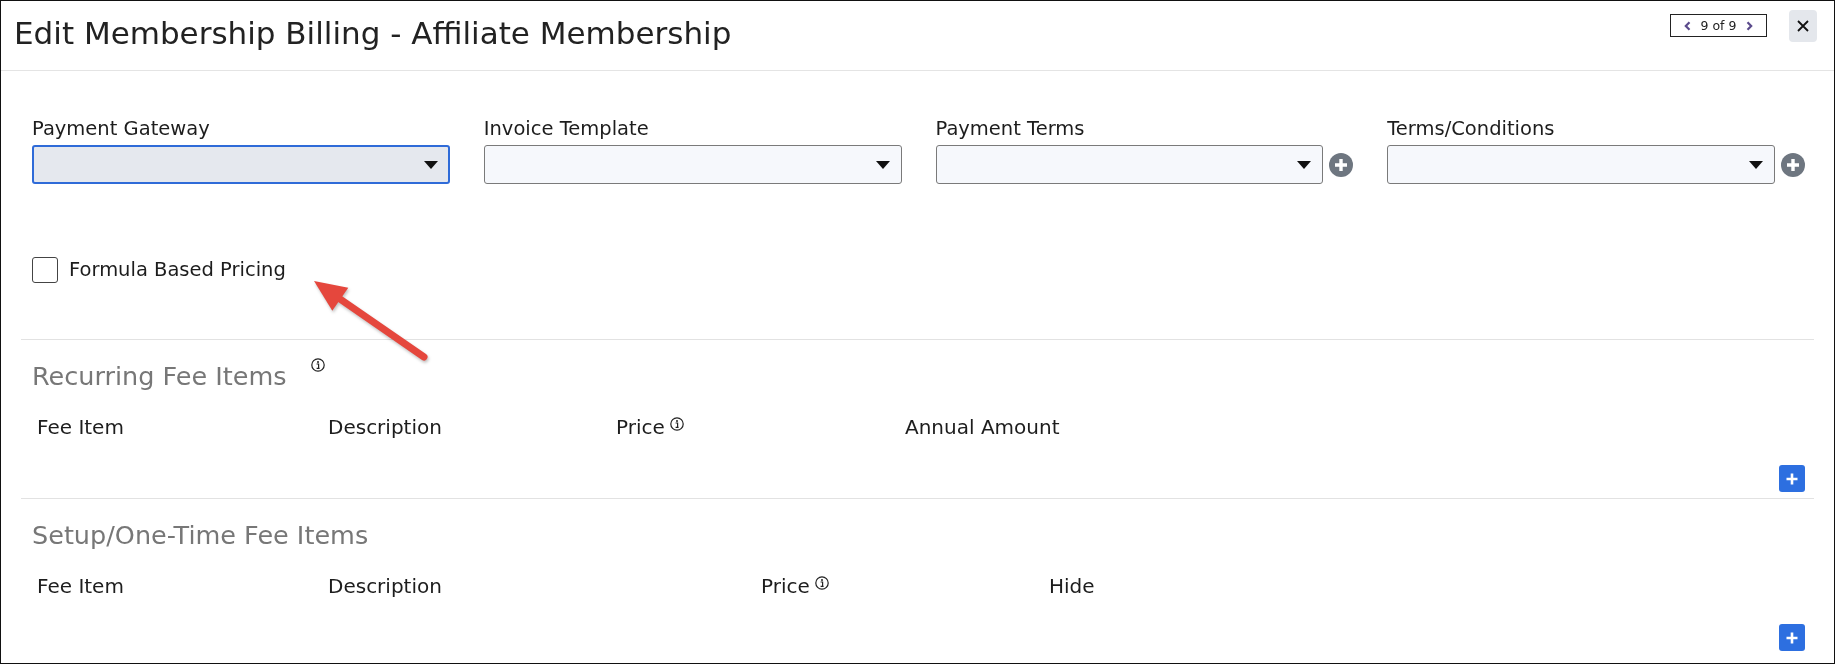  I want to click on field-label: Invoice Template, so click(566, 129).